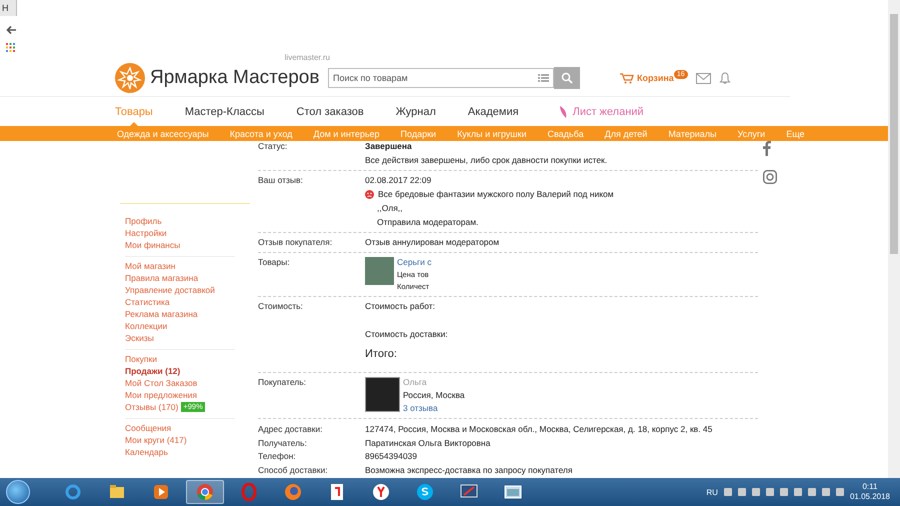 The image size is (900, 506). Describe the element at coordinates (18, 492) in the screenshot. I see `start-button` at that location.